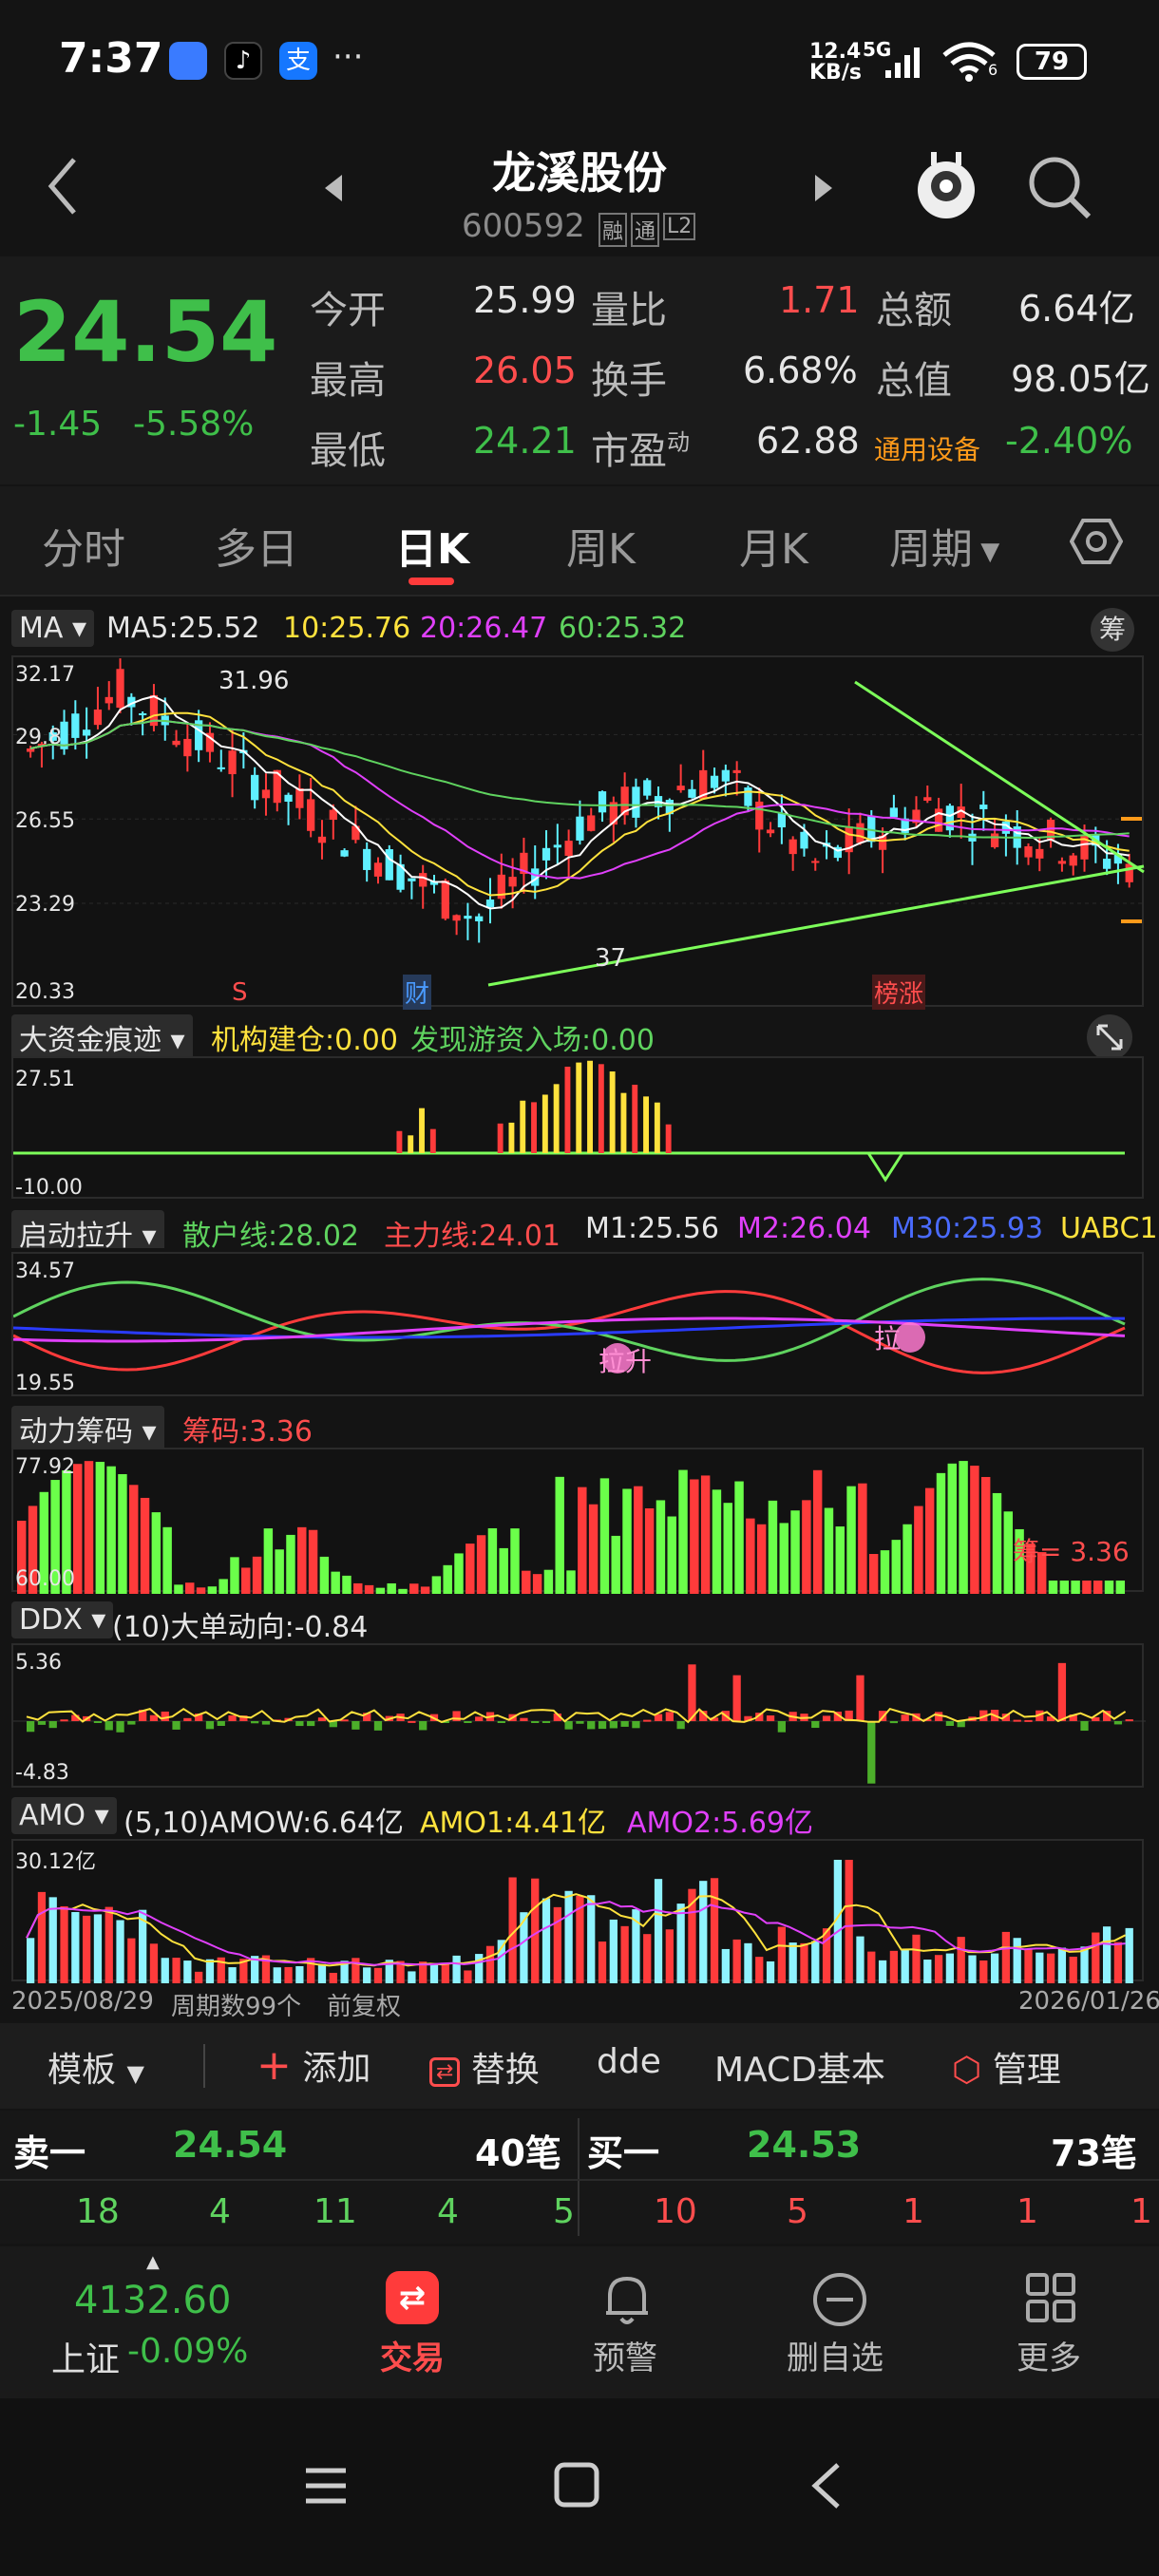  Describe the element at coordinates (899, 993) in the screenshot. I see `marker-ranking: 榜涨` at that location.